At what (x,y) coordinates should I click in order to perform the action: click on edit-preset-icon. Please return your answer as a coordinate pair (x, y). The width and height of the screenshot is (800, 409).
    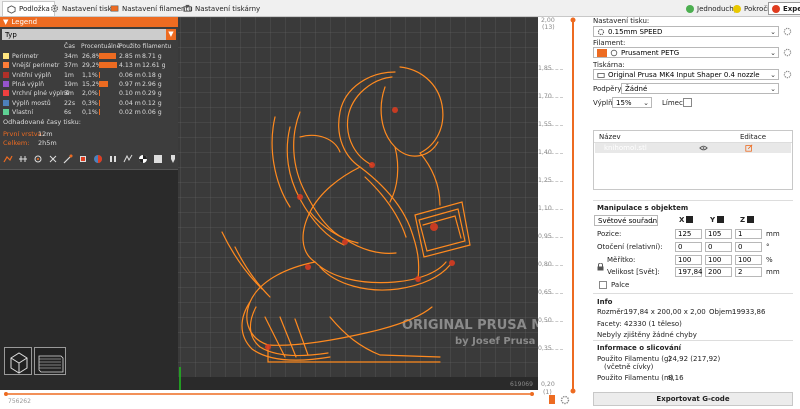
    Looking at the image, I should click on (787, 31).